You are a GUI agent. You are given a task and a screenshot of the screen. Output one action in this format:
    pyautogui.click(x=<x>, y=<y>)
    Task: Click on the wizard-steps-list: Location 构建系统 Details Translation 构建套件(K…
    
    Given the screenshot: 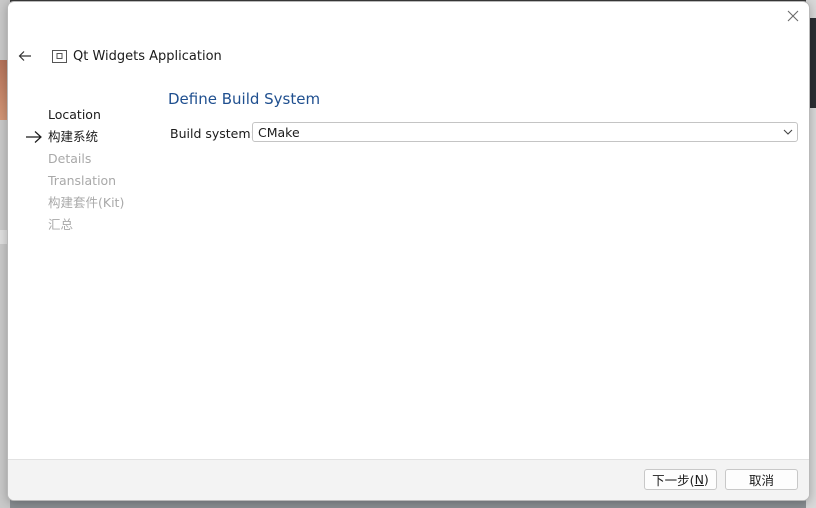 What is the action you would take?
    pyautogui.click(x=73, y=170)
    